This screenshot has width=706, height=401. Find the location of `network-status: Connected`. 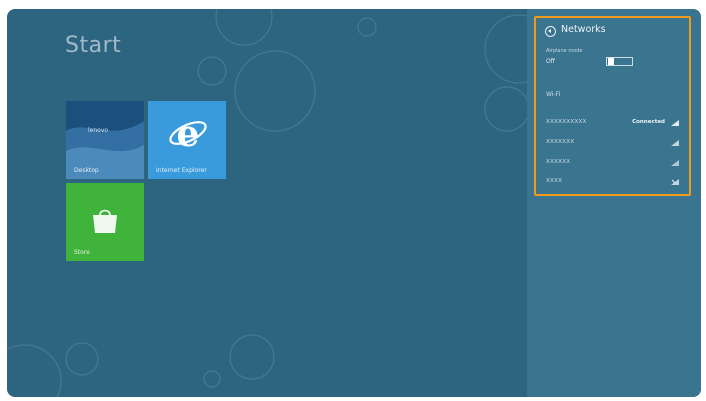

network-status: Connected is located at coordinates (648, 122).